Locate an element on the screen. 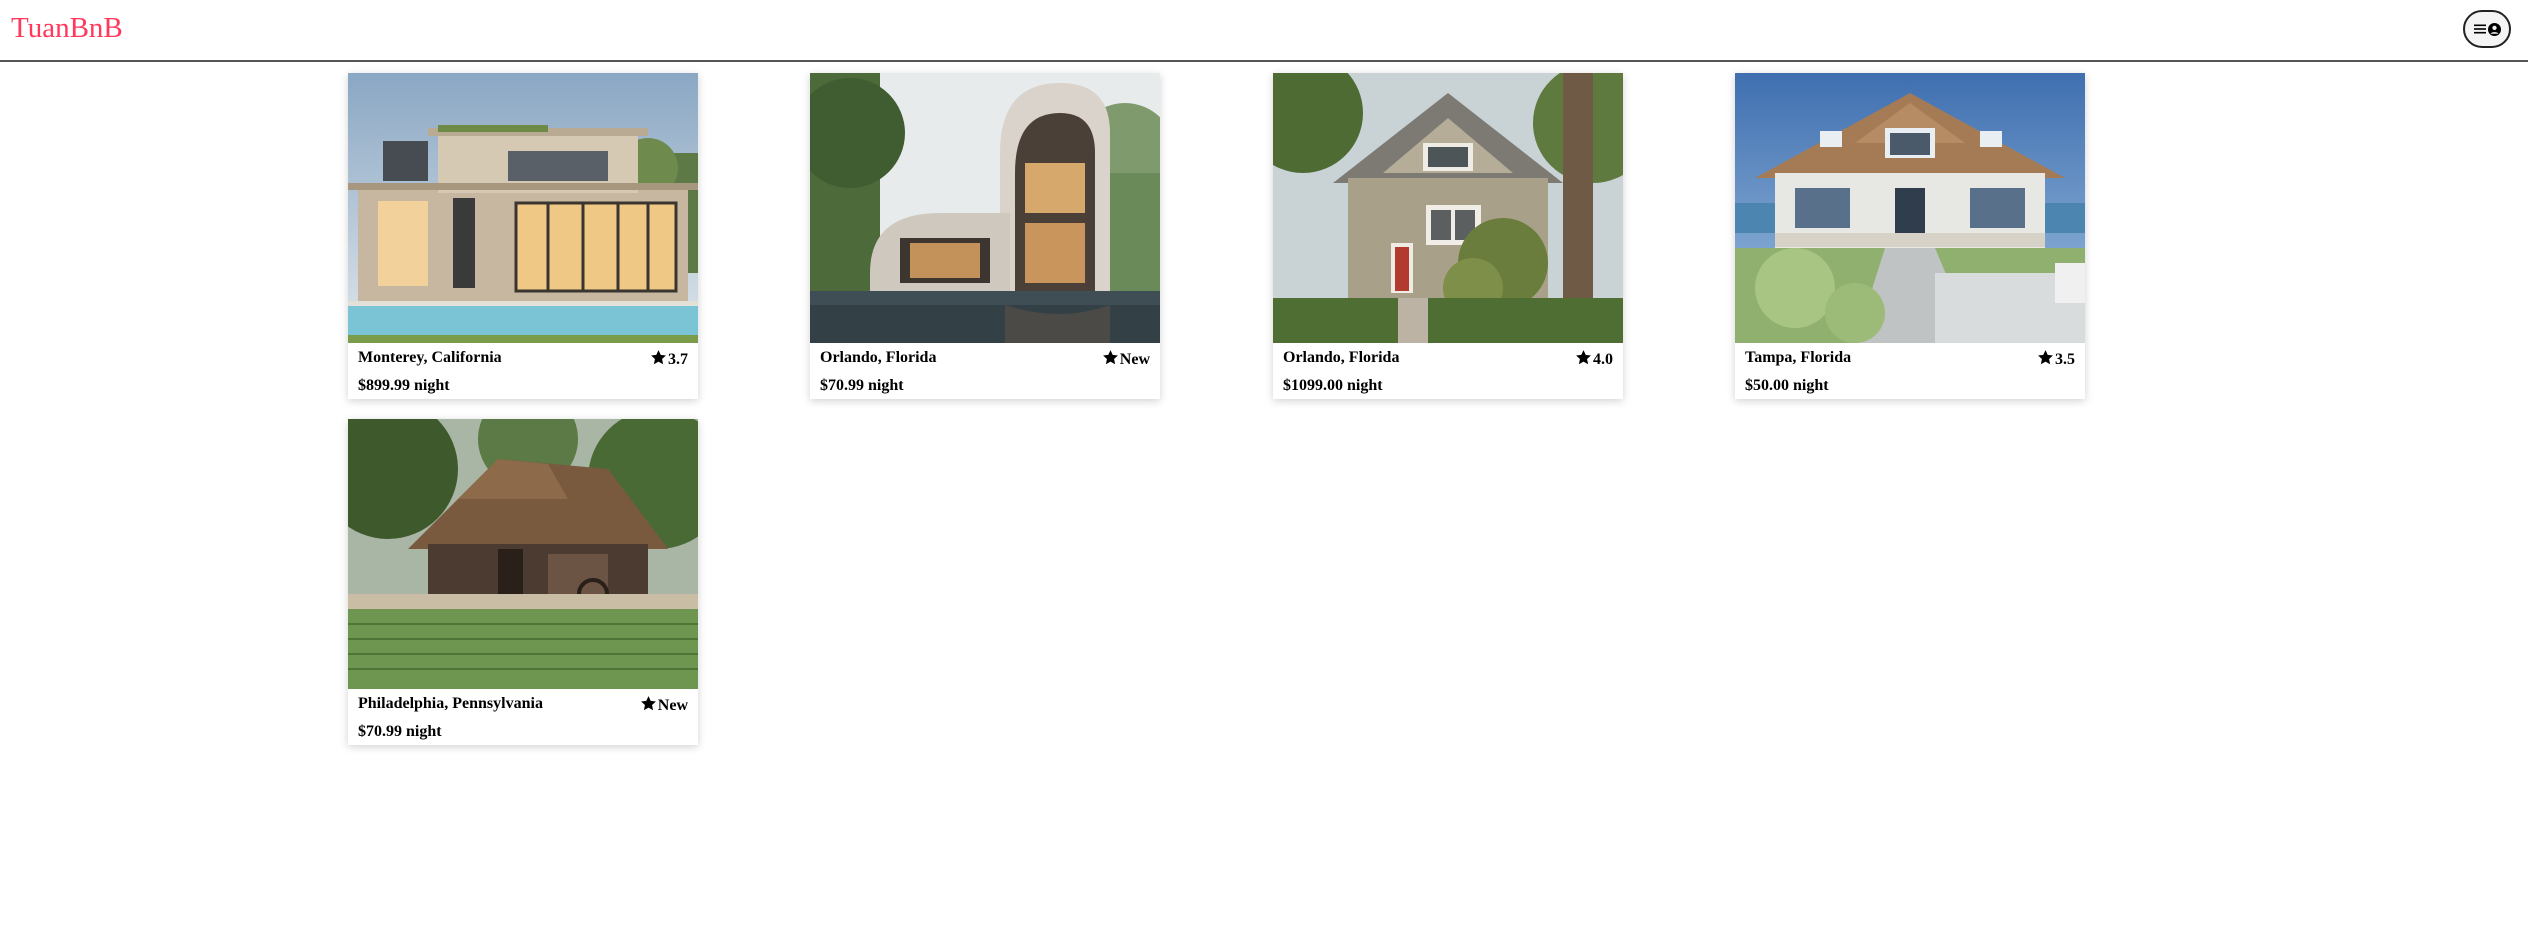 The height and width of the screenshot is (932, 2528). logo: TuanBnB is located at coordinates (67, 28).